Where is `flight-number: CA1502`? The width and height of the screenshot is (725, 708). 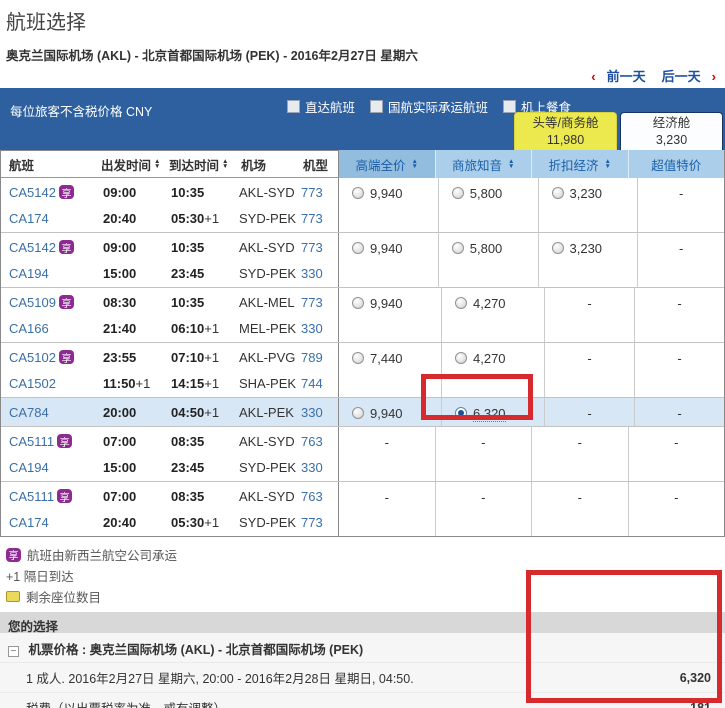 flight-number: CA1502 is located at coordinates (49, 383).